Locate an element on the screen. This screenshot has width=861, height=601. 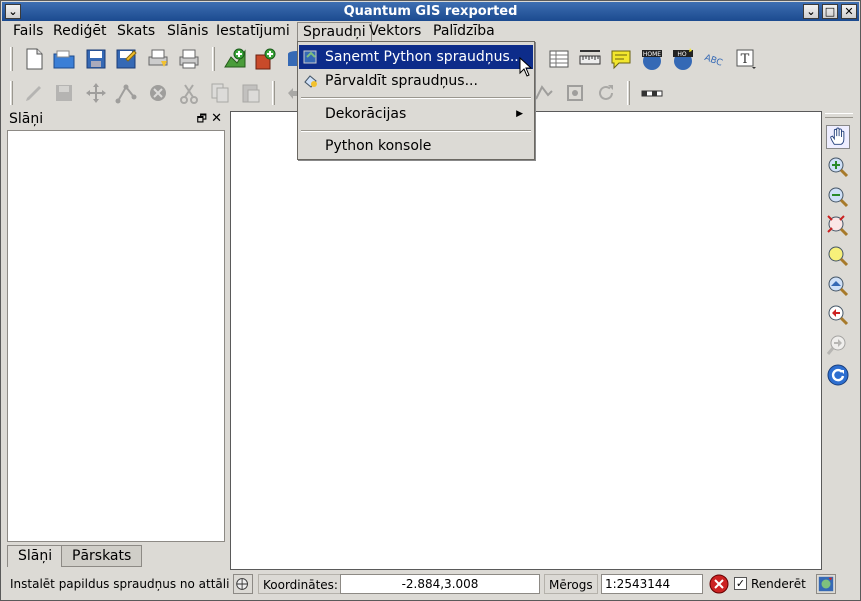
measure-line-icon is located at coordinates (590, 59).